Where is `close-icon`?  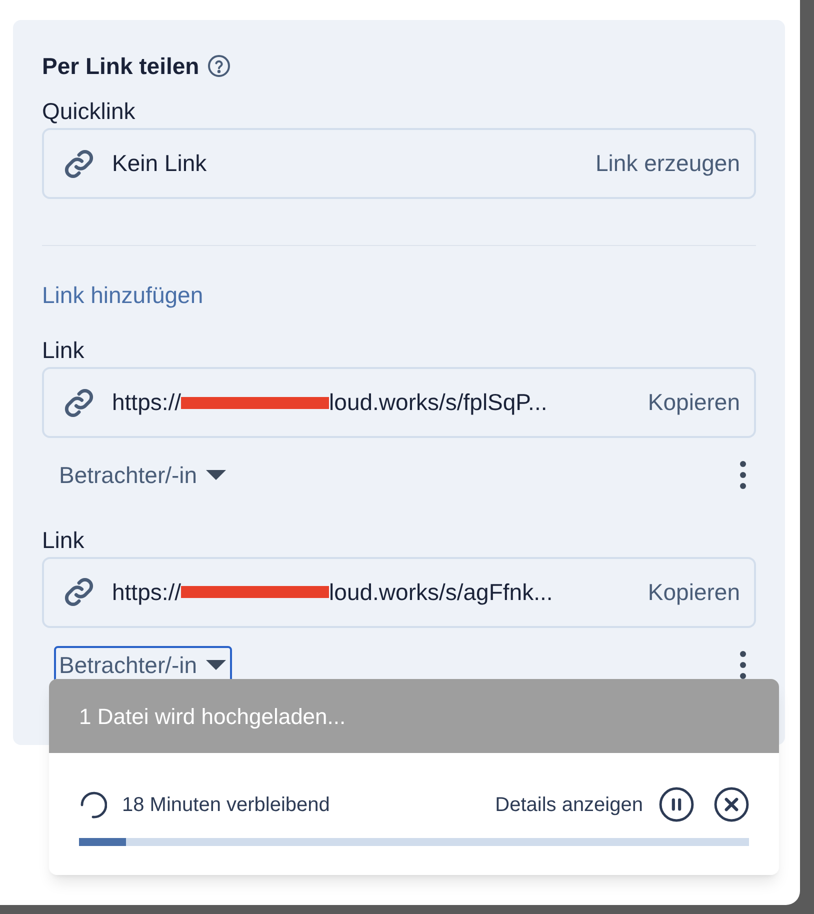
close-icon is located at coordinates (731, 804).